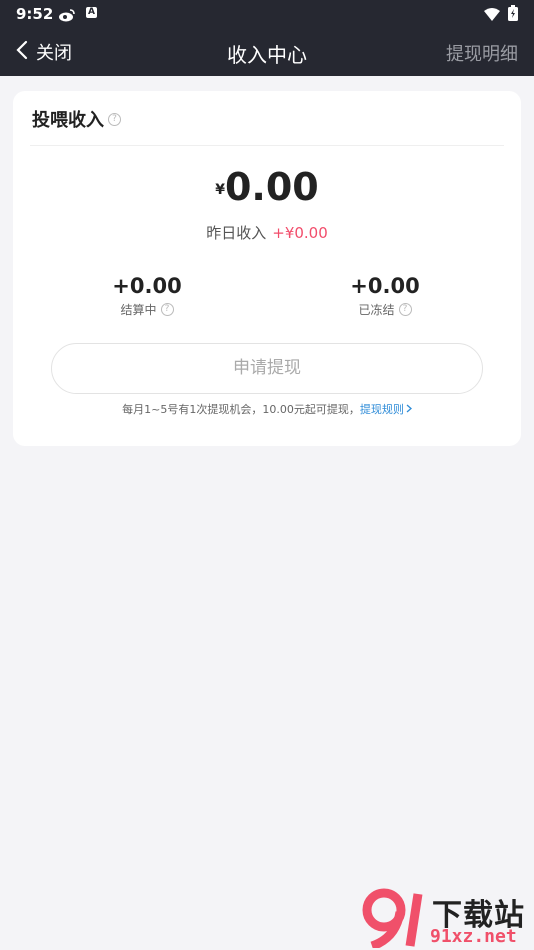 The image size is (534, 950). I want to click on navigation-bar: 关闭 收入中心 提现明细, so click(267, 52).